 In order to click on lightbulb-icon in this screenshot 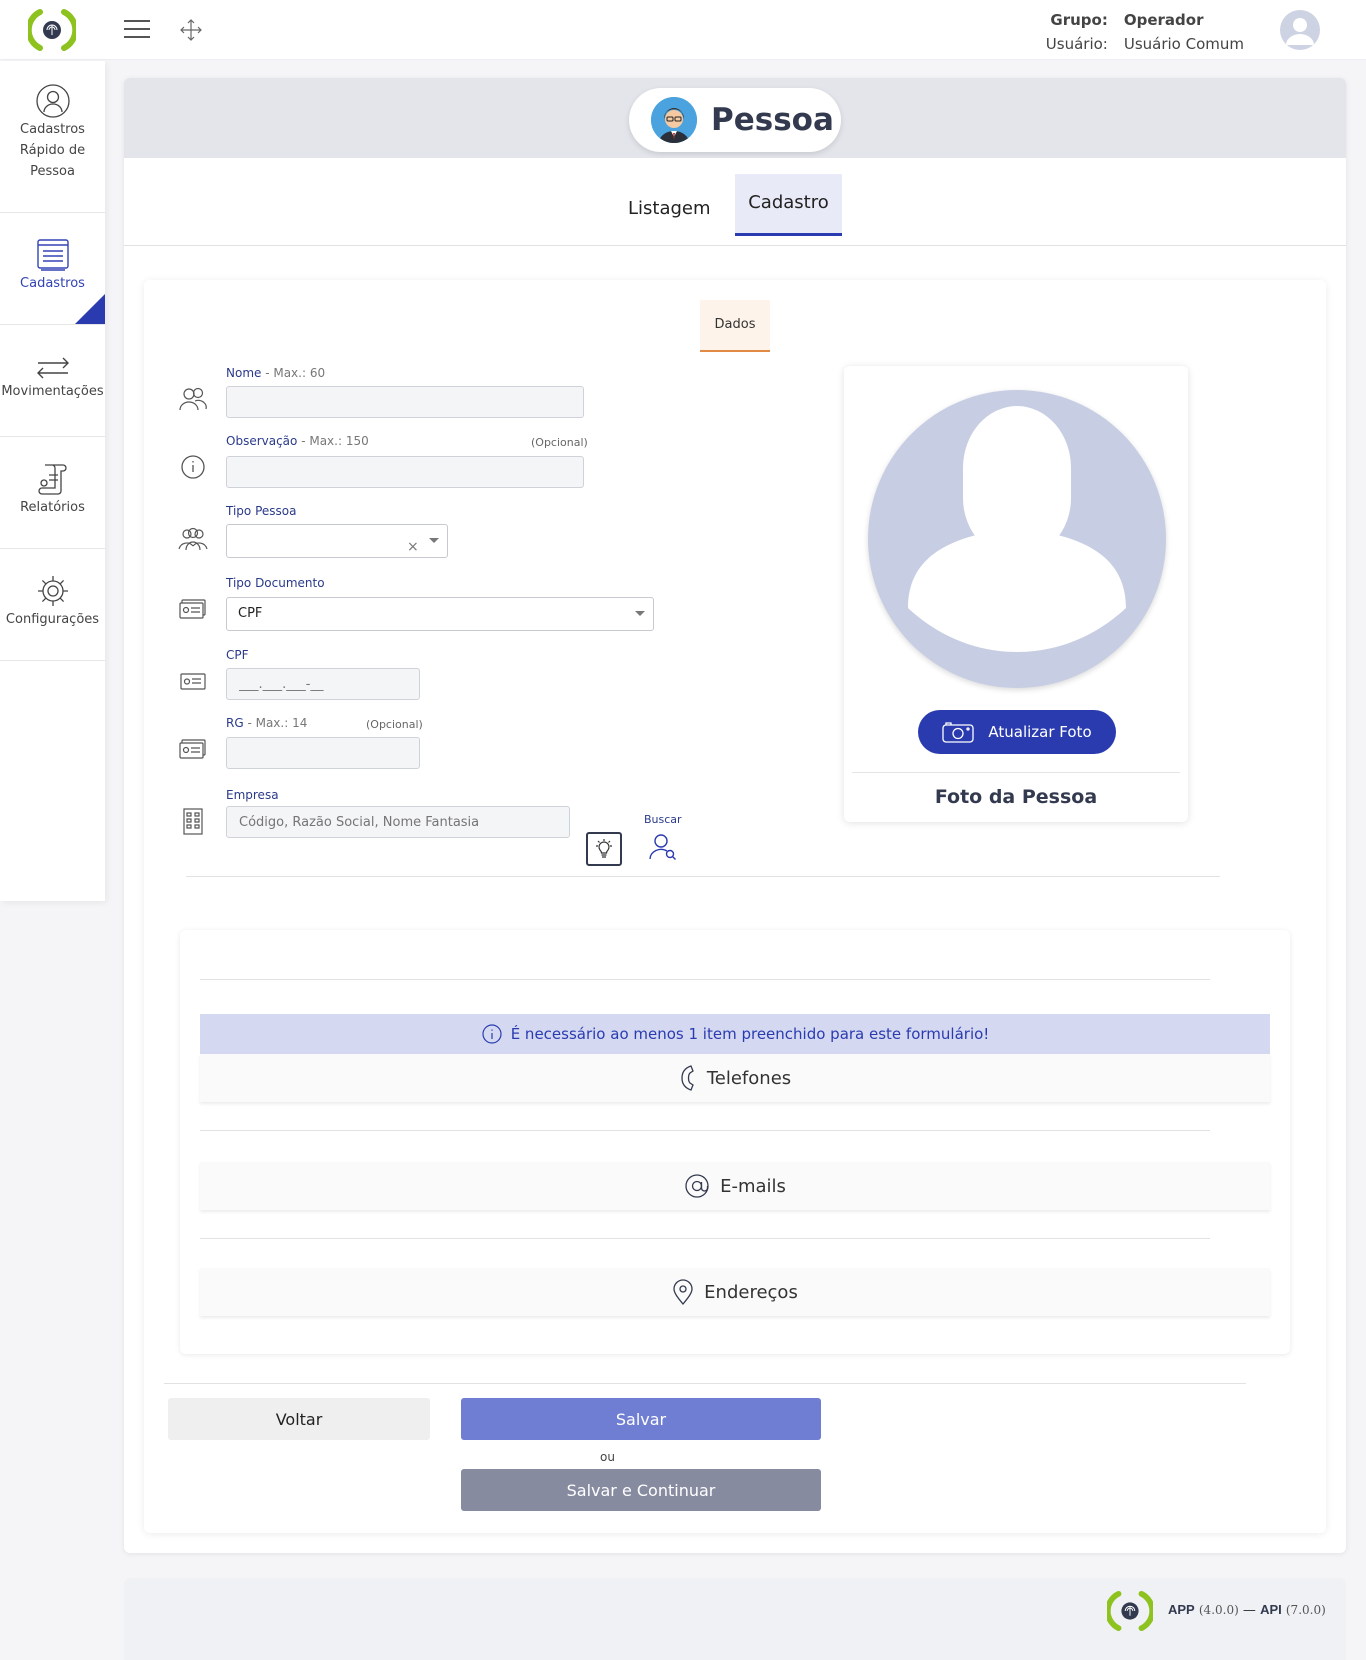, I will do `click(604, 848)`.